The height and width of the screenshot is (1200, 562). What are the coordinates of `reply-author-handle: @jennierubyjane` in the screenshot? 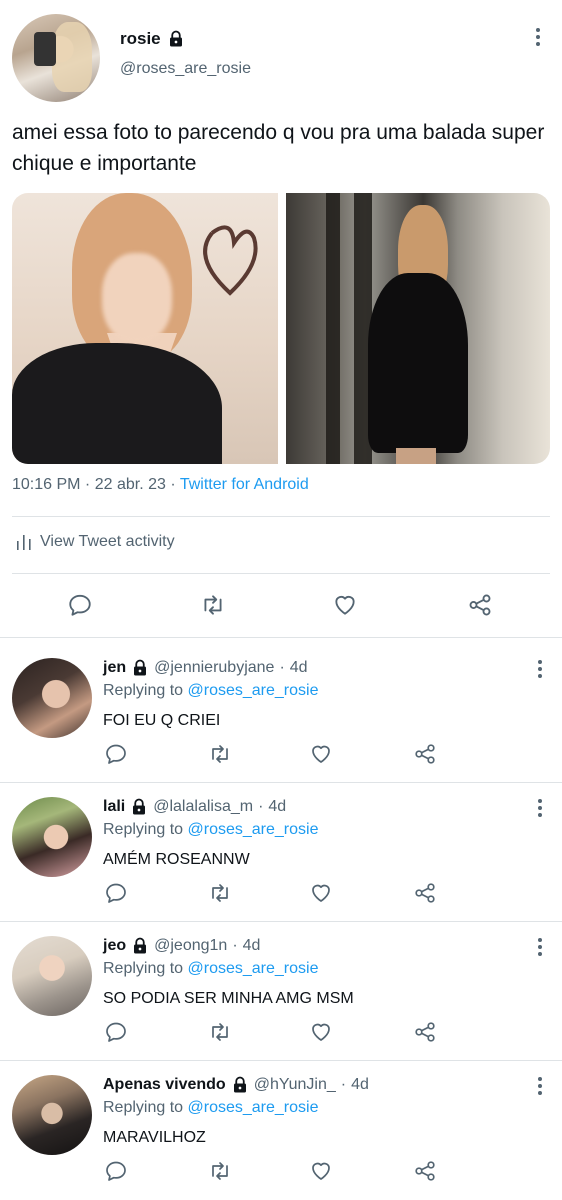 It's located at (214, 668).